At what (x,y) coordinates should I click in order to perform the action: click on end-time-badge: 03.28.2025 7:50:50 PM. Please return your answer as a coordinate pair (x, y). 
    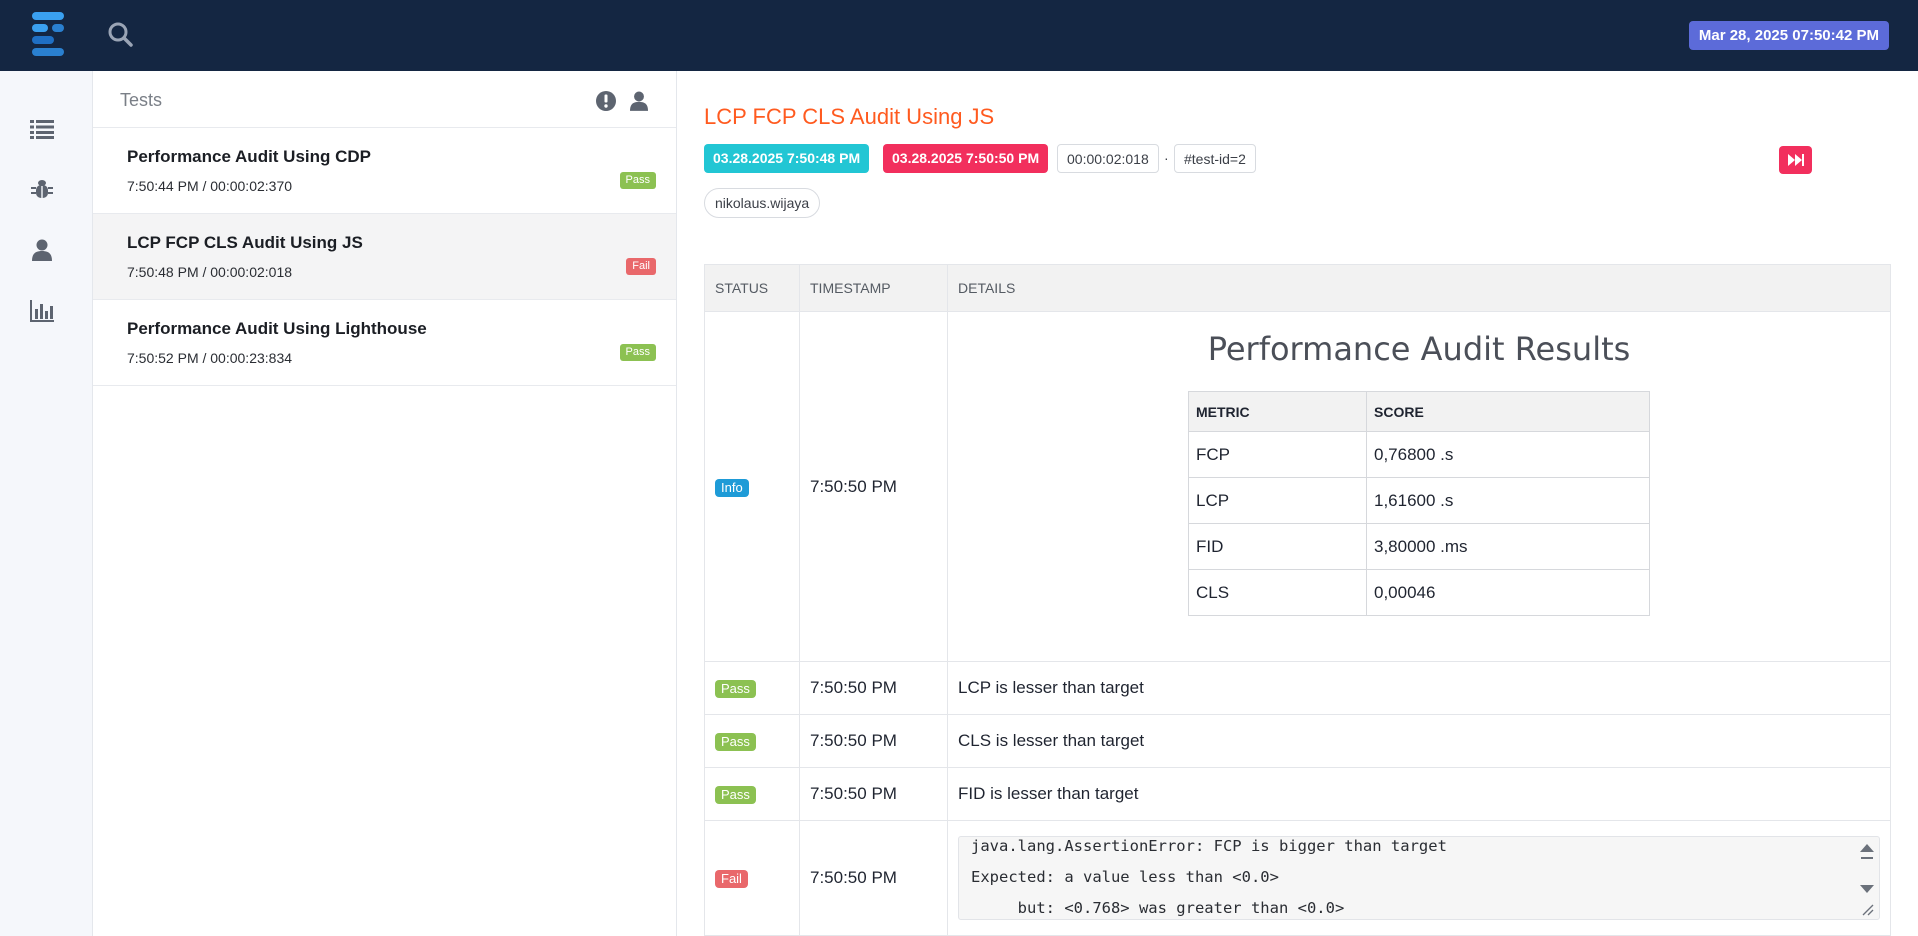
    Looking at the image, I should click on (966, 158).